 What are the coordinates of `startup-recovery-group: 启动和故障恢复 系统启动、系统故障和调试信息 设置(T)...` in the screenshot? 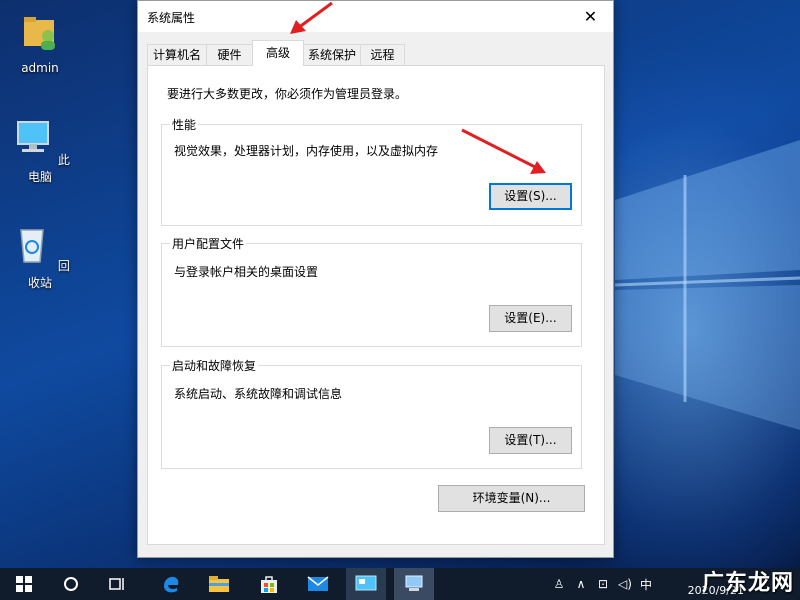 It's located at (371, 413).